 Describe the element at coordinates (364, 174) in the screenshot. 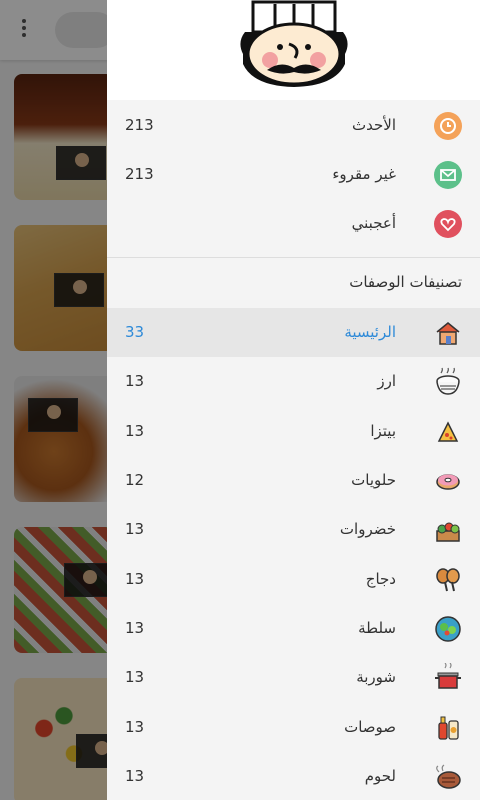

I see `item-label: غير مقروء` at that location.